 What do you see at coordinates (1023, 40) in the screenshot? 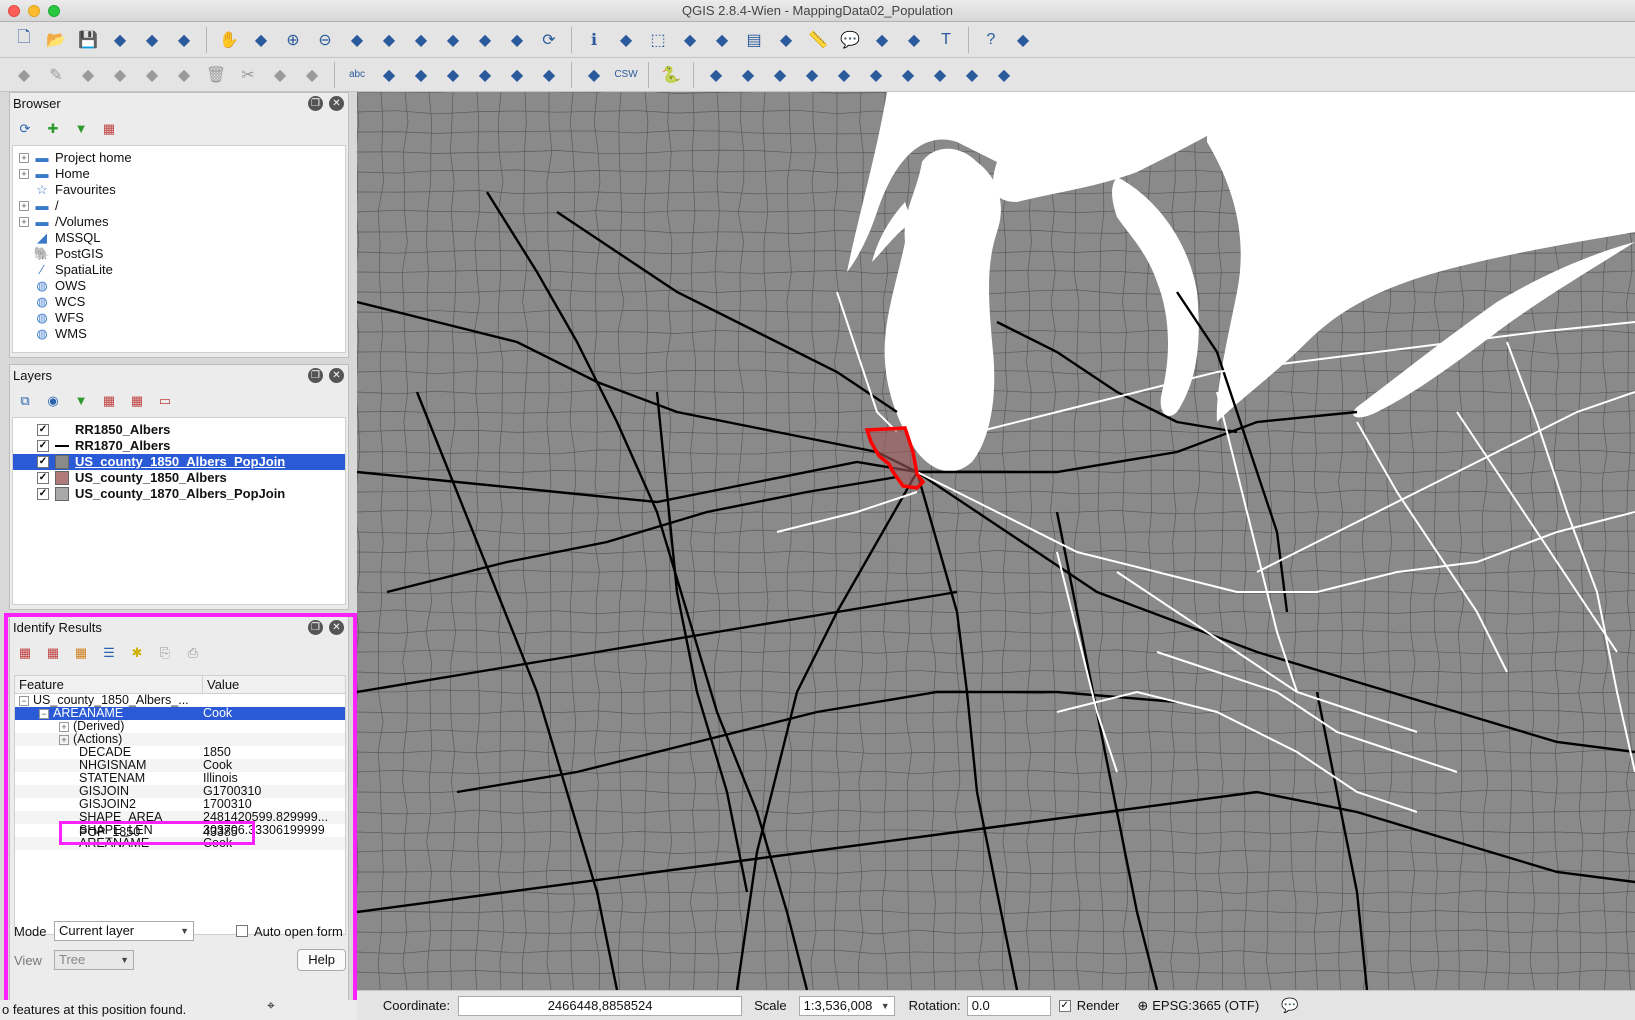
I see `whats-this-icon: ◆` at bounding box center [1023, 40].